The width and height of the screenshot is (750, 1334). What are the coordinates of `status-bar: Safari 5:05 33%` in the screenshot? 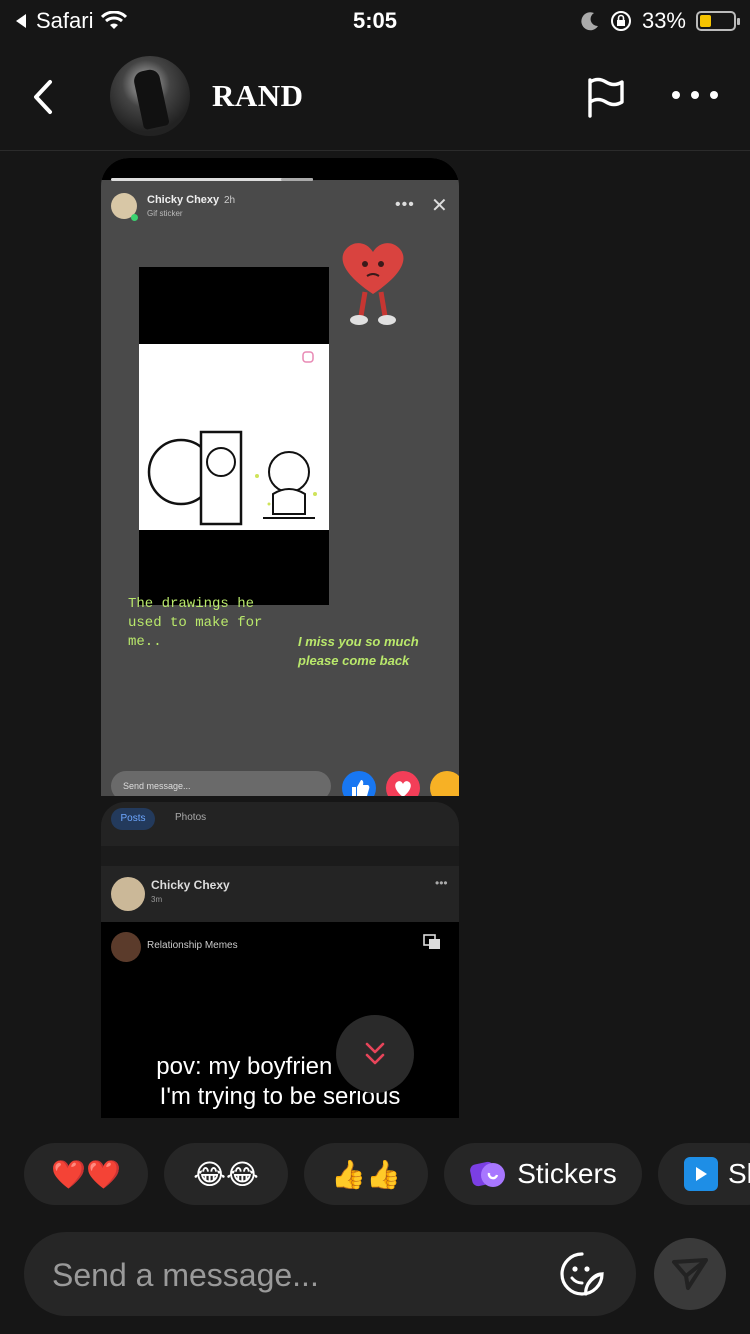 It's located at (375, 22).